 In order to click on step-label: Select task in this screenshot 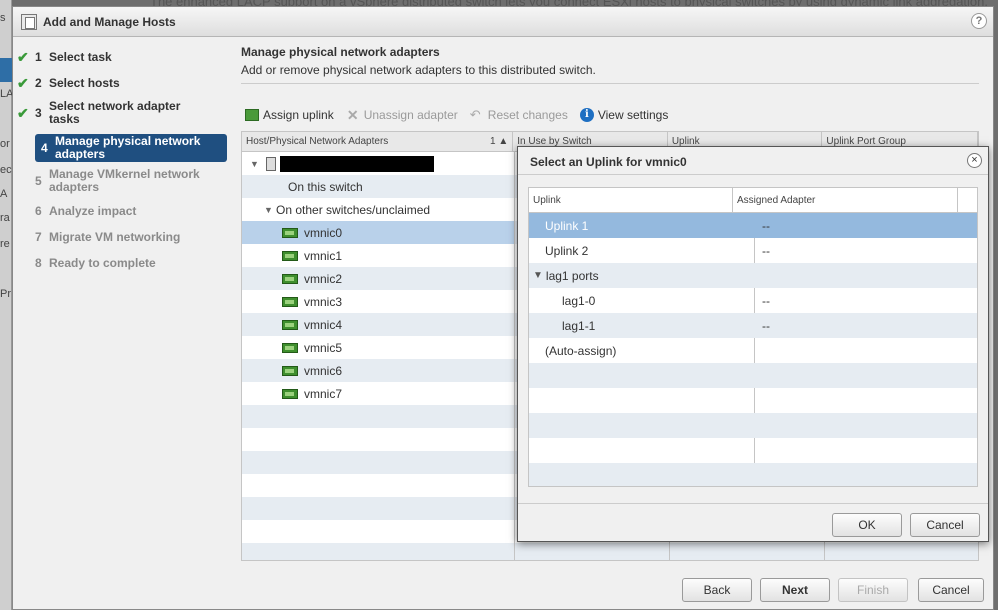, I will do `click(80, 56)`.